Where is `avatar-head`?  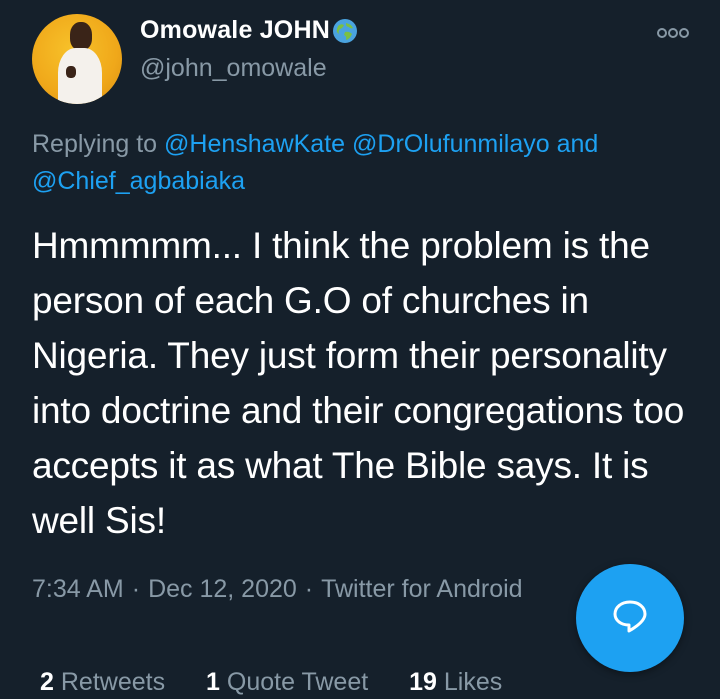 avatar-head is located at coordinates (81, 36).